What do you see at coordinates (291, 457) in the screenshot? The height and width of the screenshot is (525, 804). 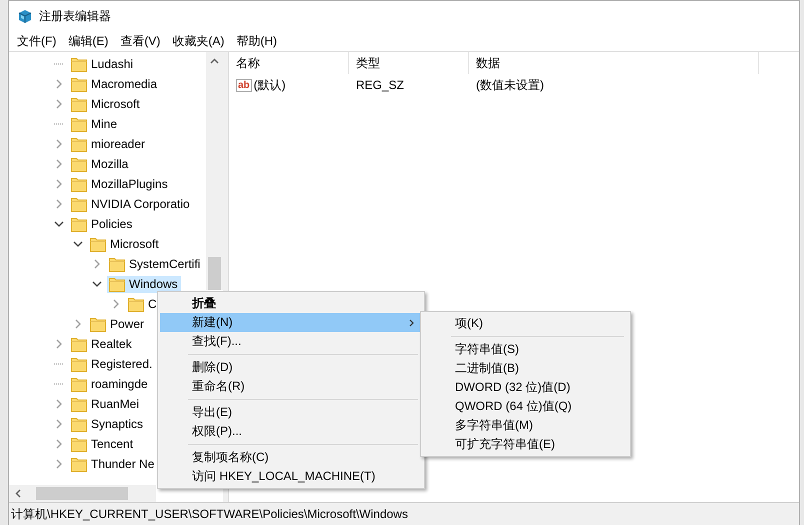 I see `menu-item: 复制项名称(C)` at bounding box center [291, 457].